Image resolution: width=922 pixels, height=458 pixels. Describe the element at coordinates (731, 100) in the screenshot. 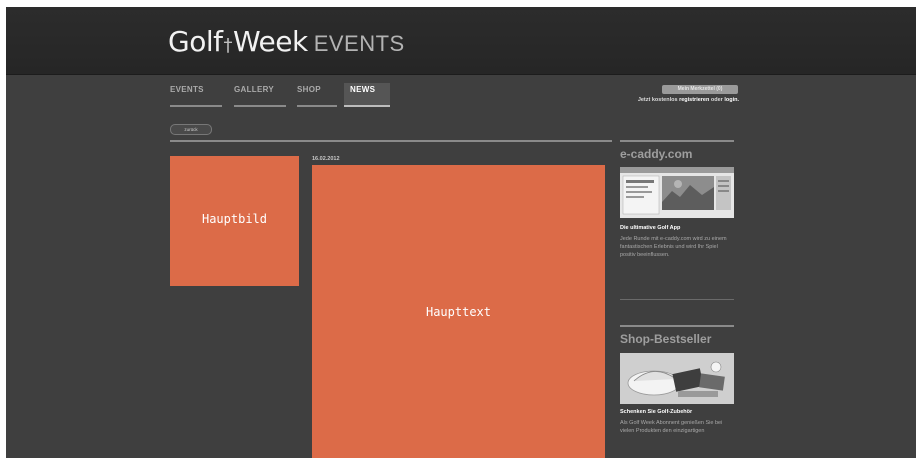

I see `login-link: login.` at that location.